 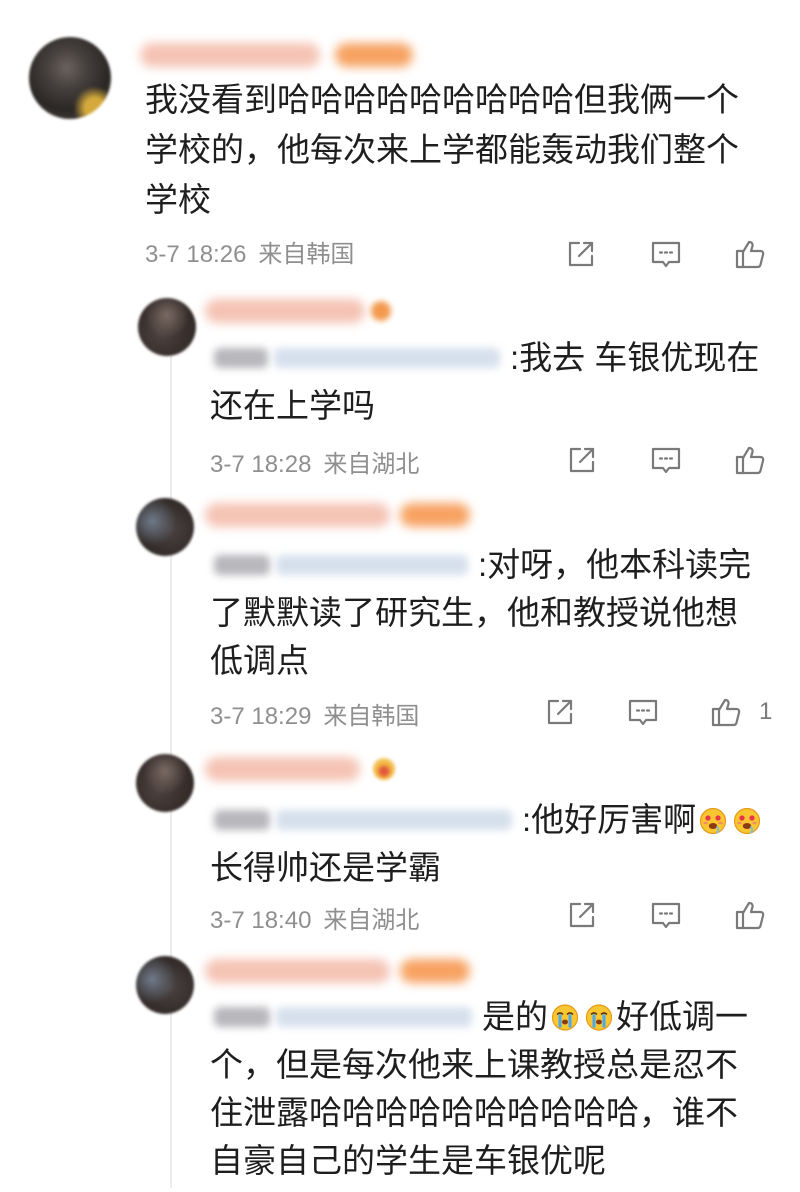 I want to click on comment-meta: 3-7 18:26 来自韩国, so click(x=249, y=255).